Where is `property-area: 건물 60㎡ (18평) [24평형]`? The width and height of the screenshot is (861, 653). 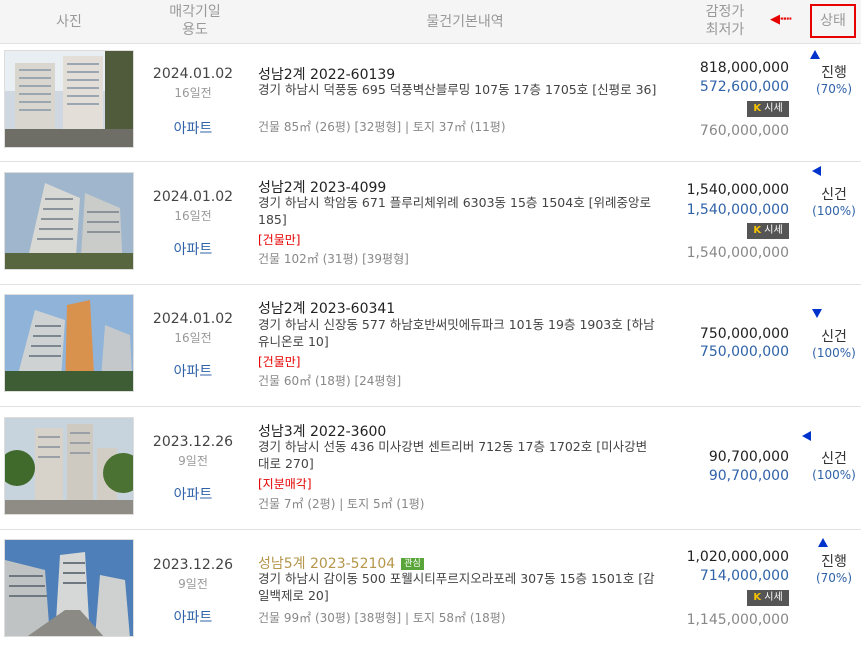
property-area: 건물 60㎡ (18평) [24평형] is located at coordinates (330, 381).